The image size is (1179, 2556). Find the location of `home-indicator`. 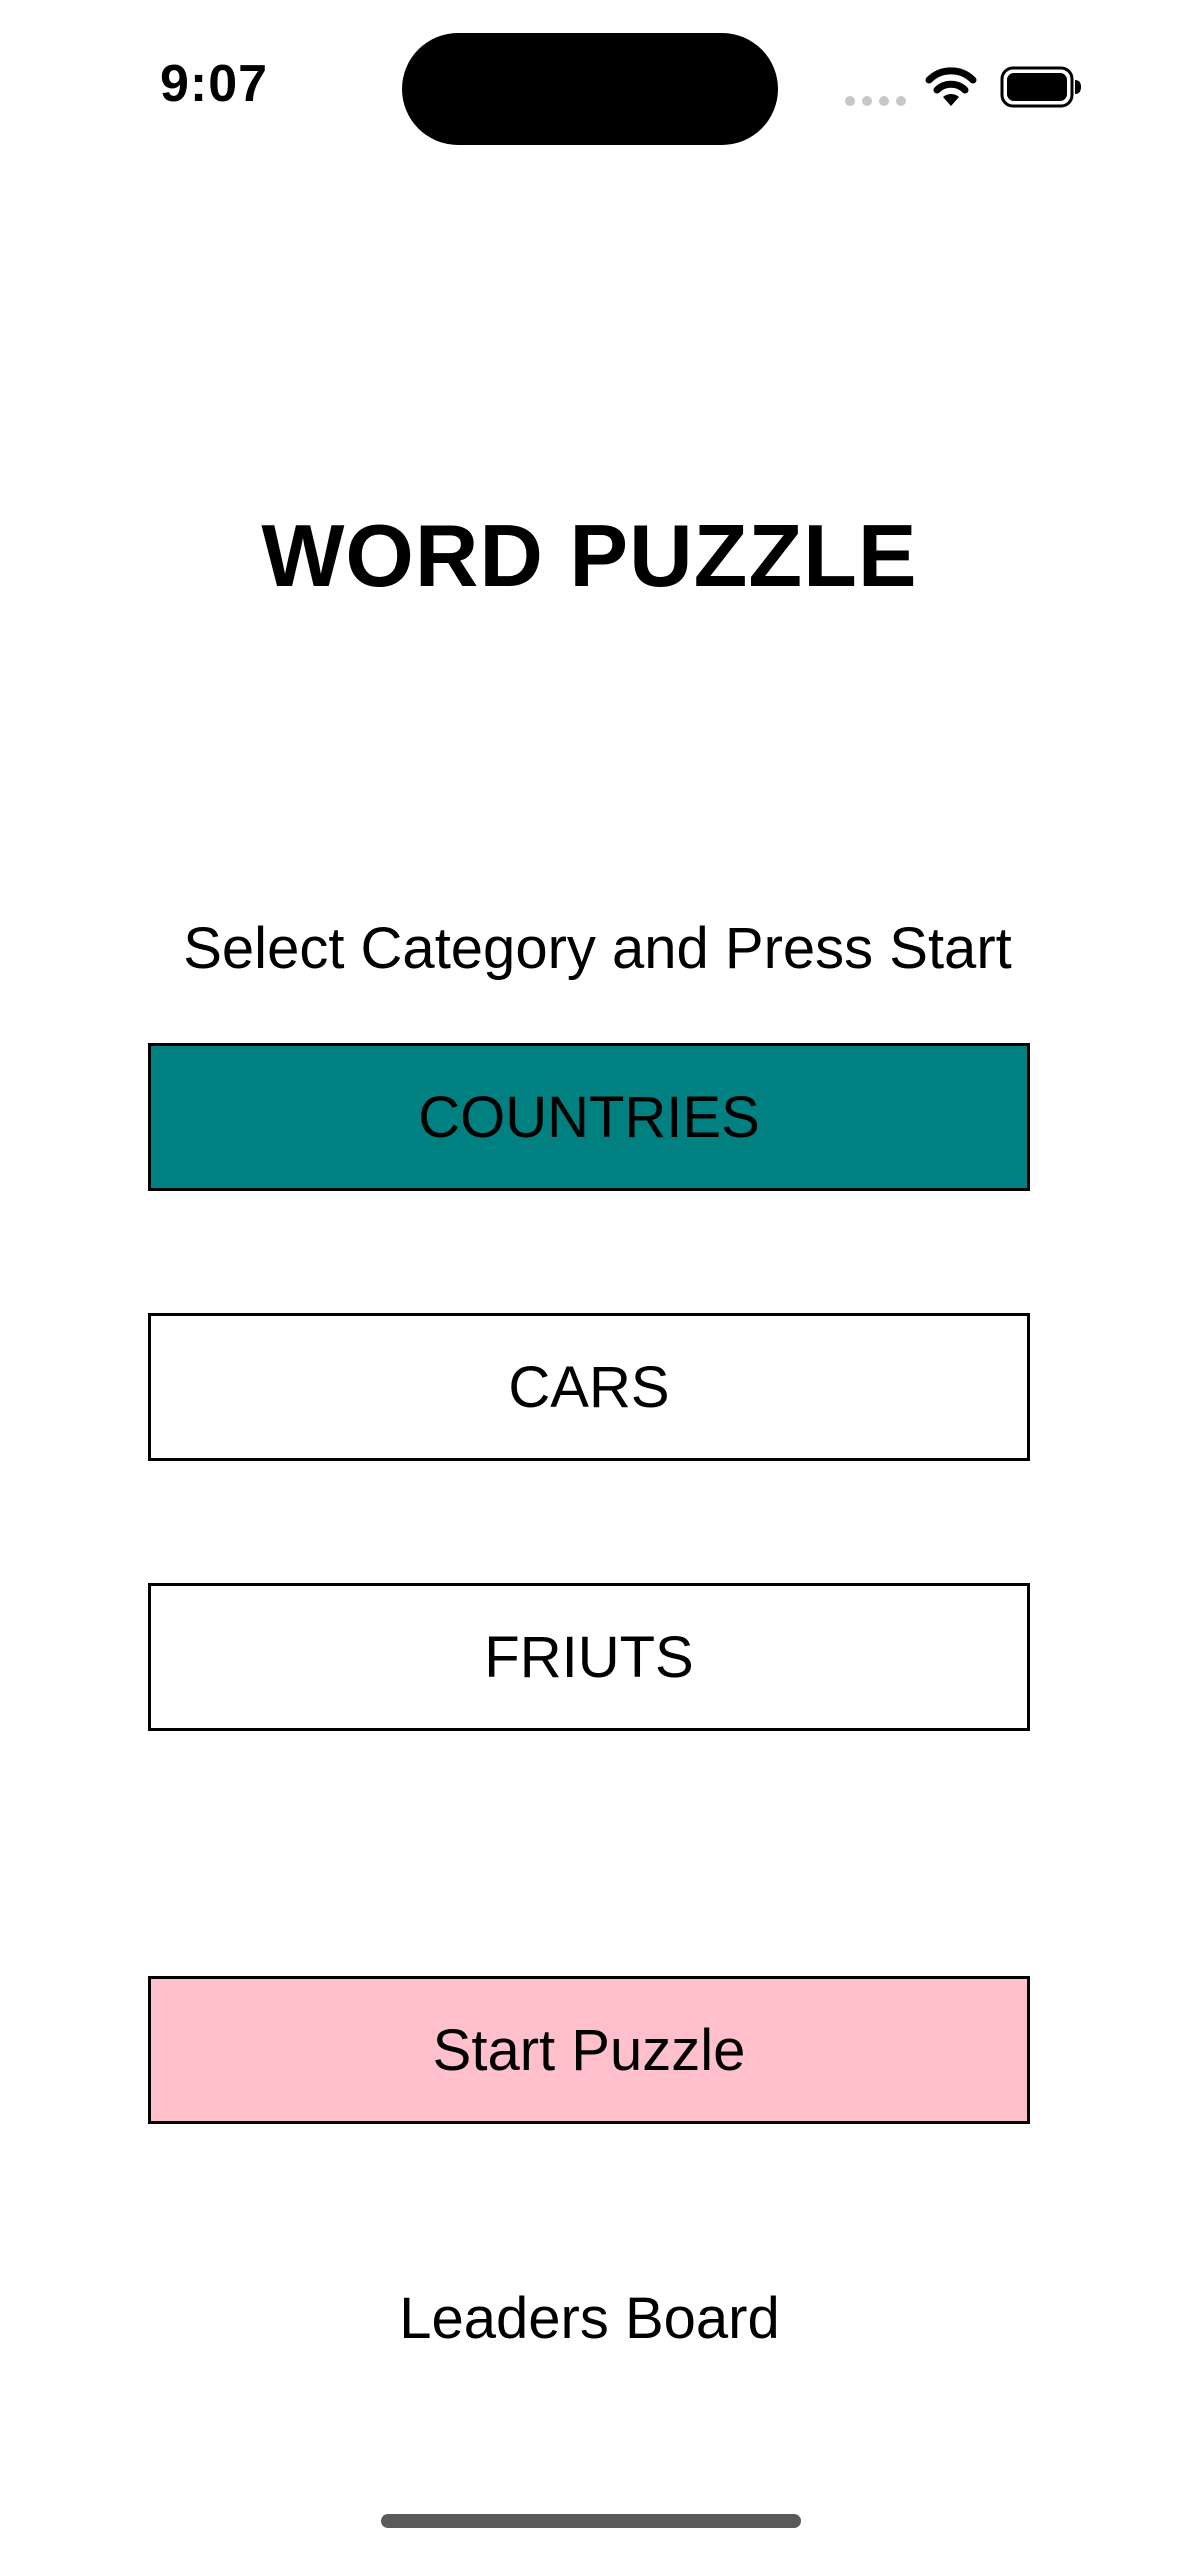

home-indicator is located at coordinates (591, 2521).